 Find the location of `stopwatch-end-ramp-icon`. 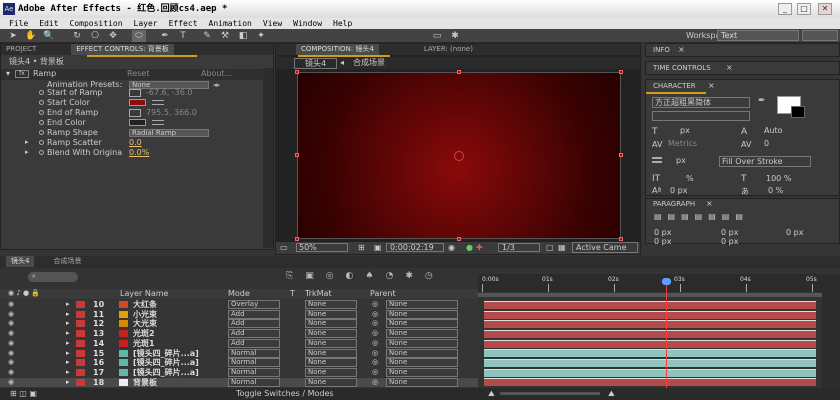

stopwatch-end-ramp-icon is located at coordinates (41, 112).